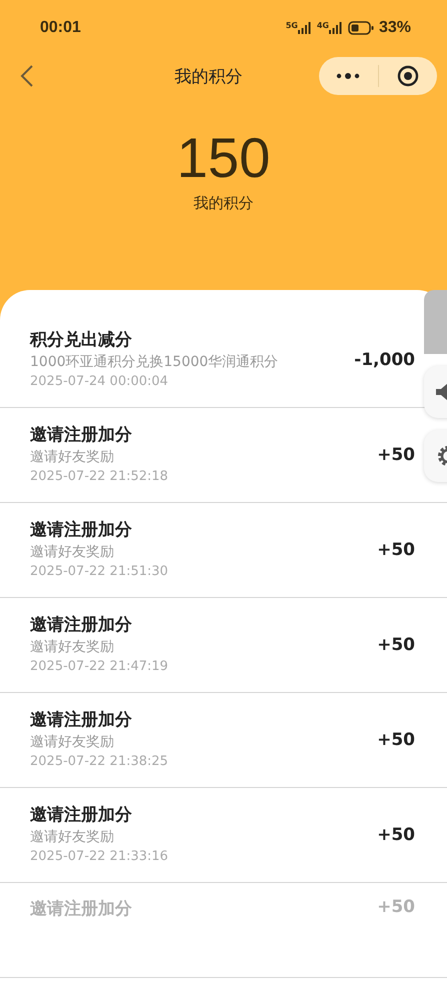 Image resolution: width=447 pixels, height=1000 pixels. Describe the element at coordinates (407, 76) in the screenshot. I see `target-icon` at that location.